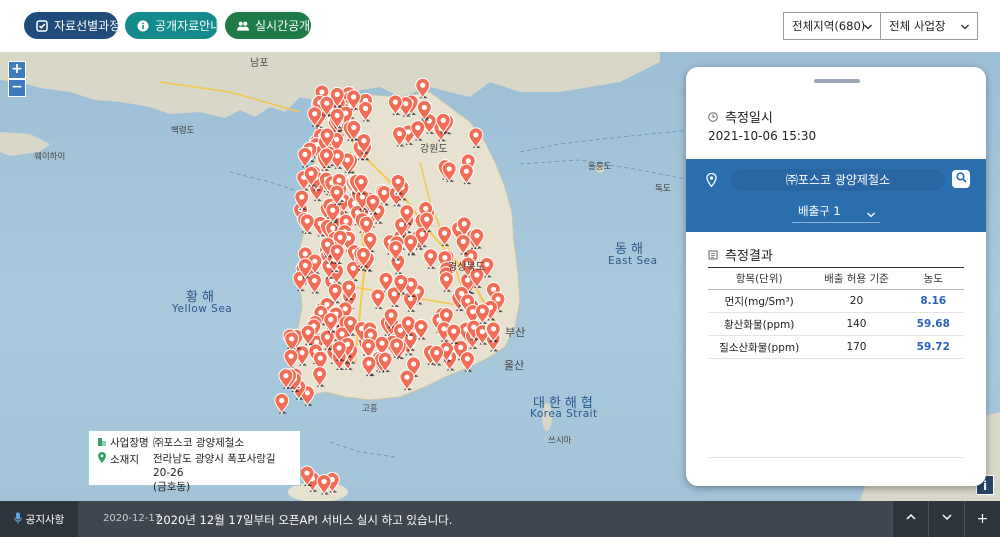 Image resolution: width=1000 pixels, height=537 pixels. I want to click on region-select: 전체지역(680), so click(832, 26).